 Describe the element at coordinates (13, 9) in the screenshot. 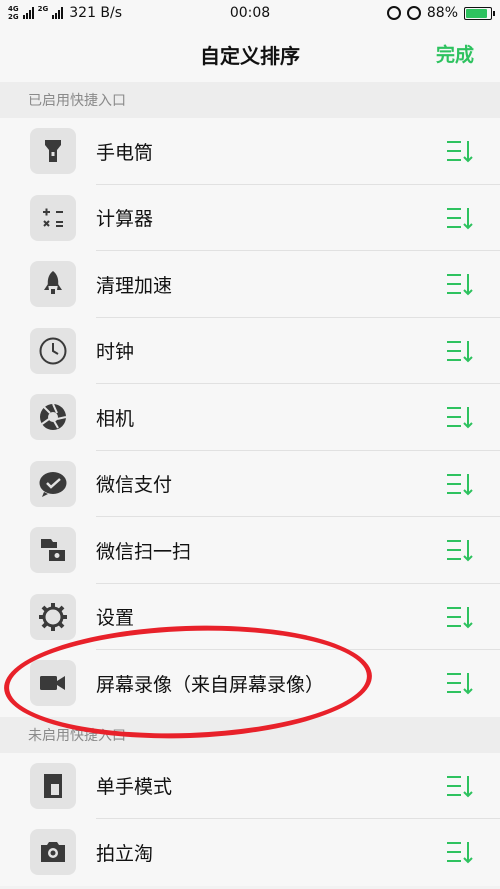

I see `network-type-top: 4G` at that location.